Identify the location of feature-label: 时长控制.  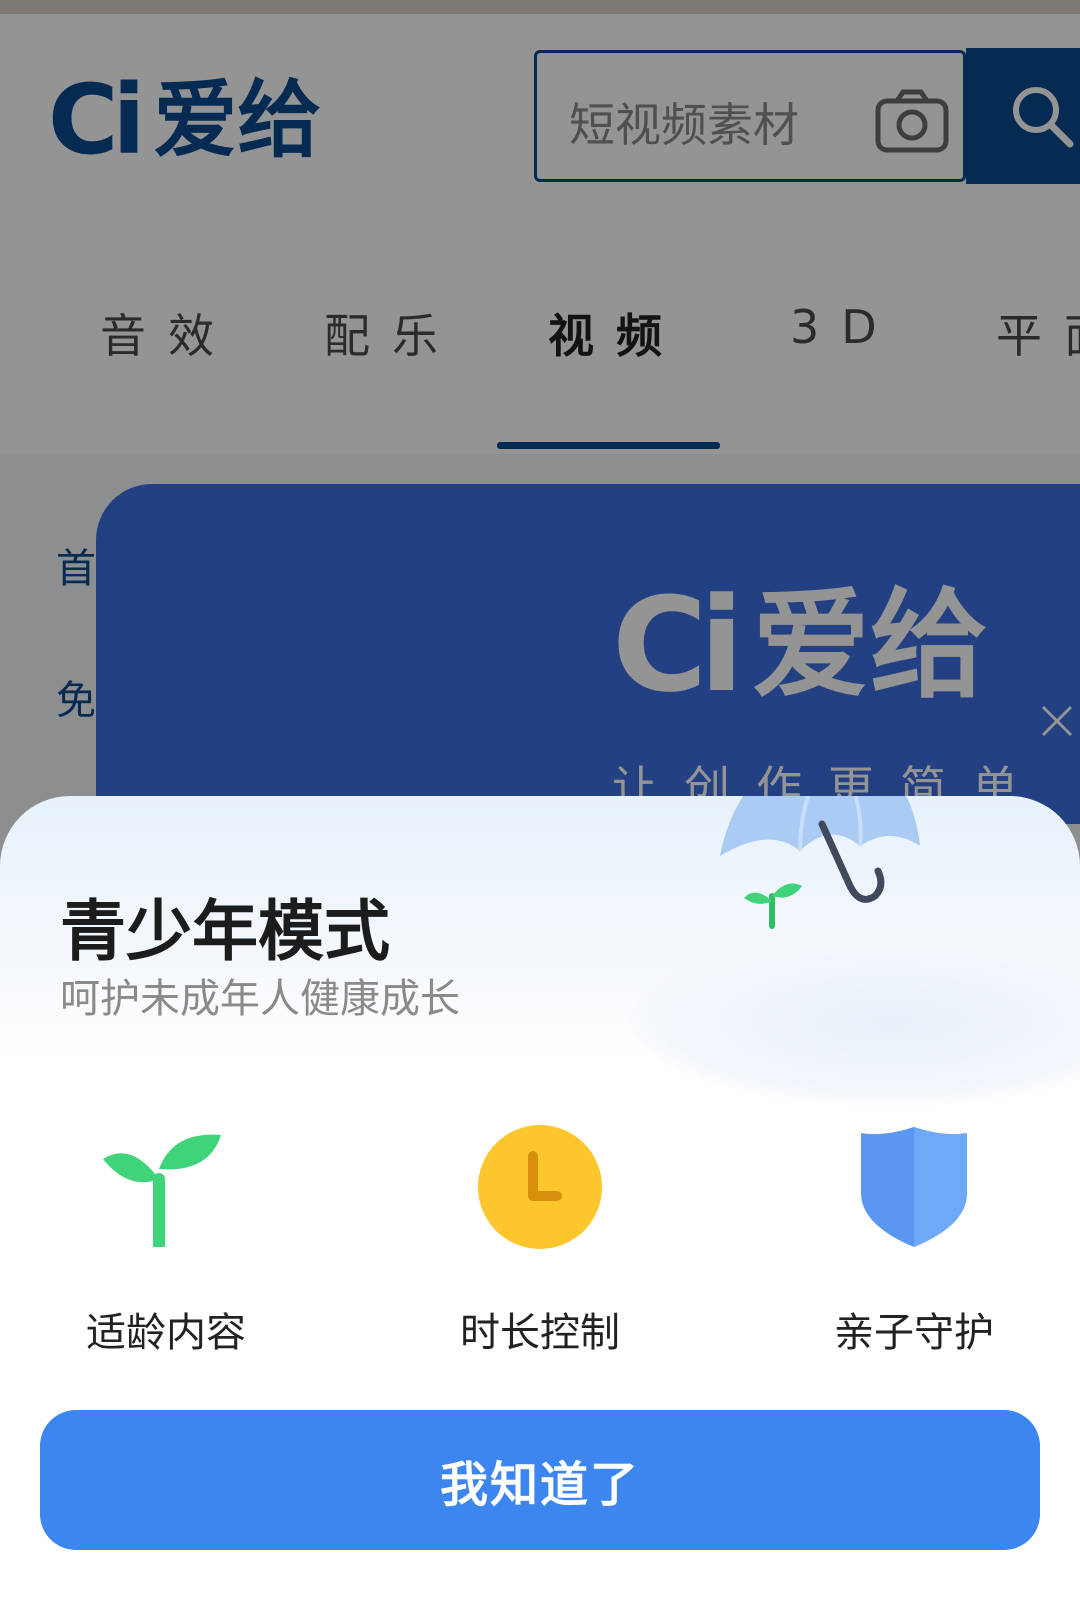
(540, 1333).